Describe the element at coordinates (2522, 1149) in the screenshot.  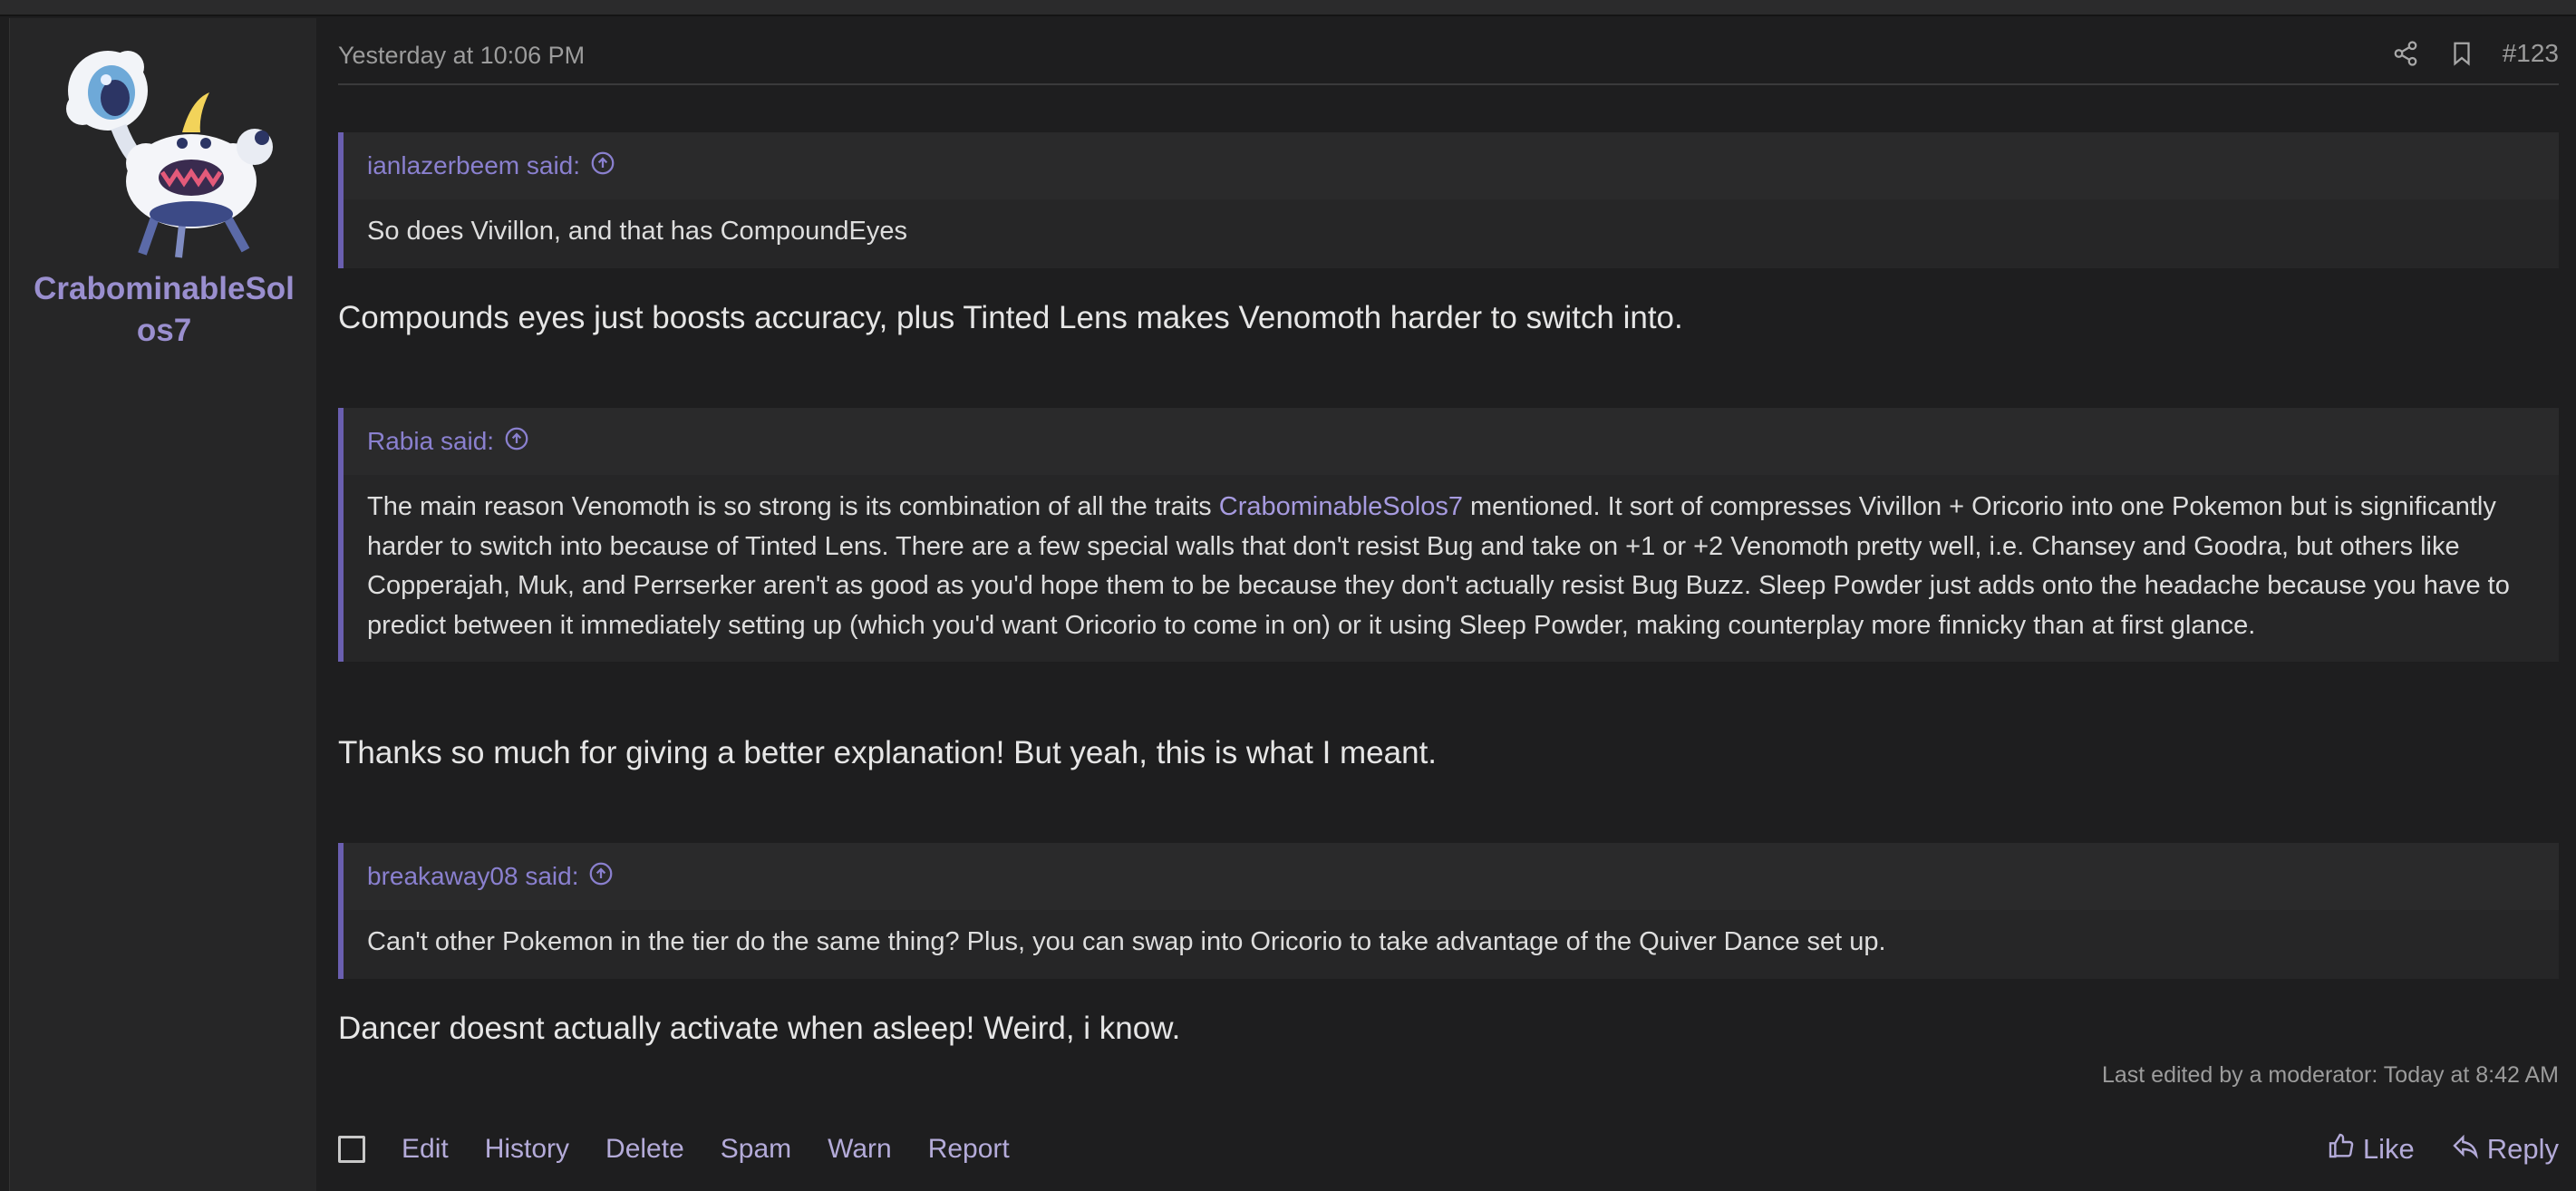
I see `reply-label: Reply` at that location.